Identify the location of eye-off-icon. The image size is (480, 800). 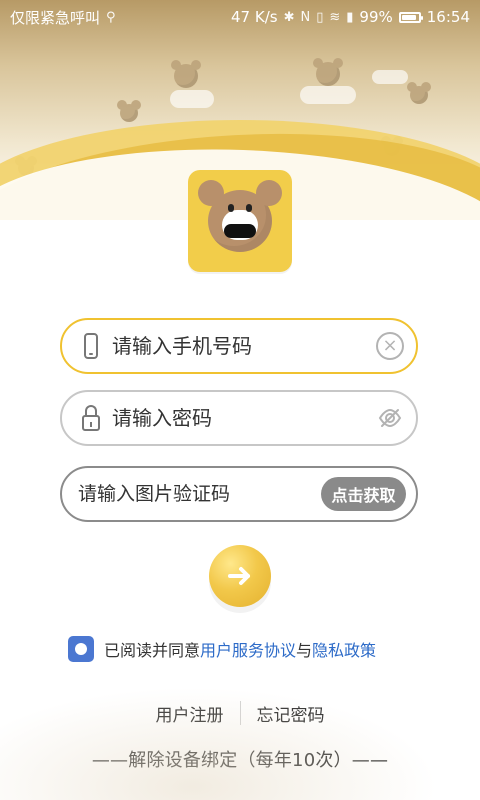
(390, 418).